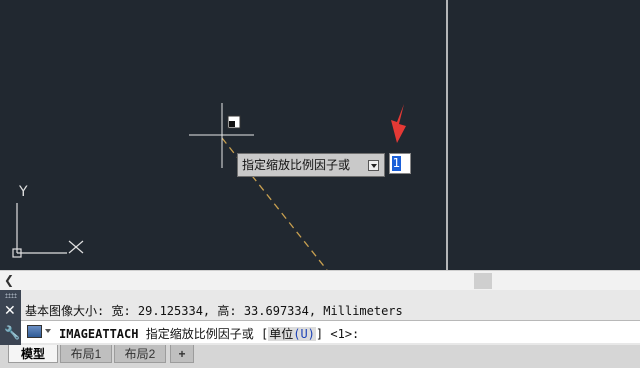 This screenshot has height=368, width=640. What do you see at coordinates (11, 295) in the screenshot?
I see `grip-handle` at bounding box center [11, 295].